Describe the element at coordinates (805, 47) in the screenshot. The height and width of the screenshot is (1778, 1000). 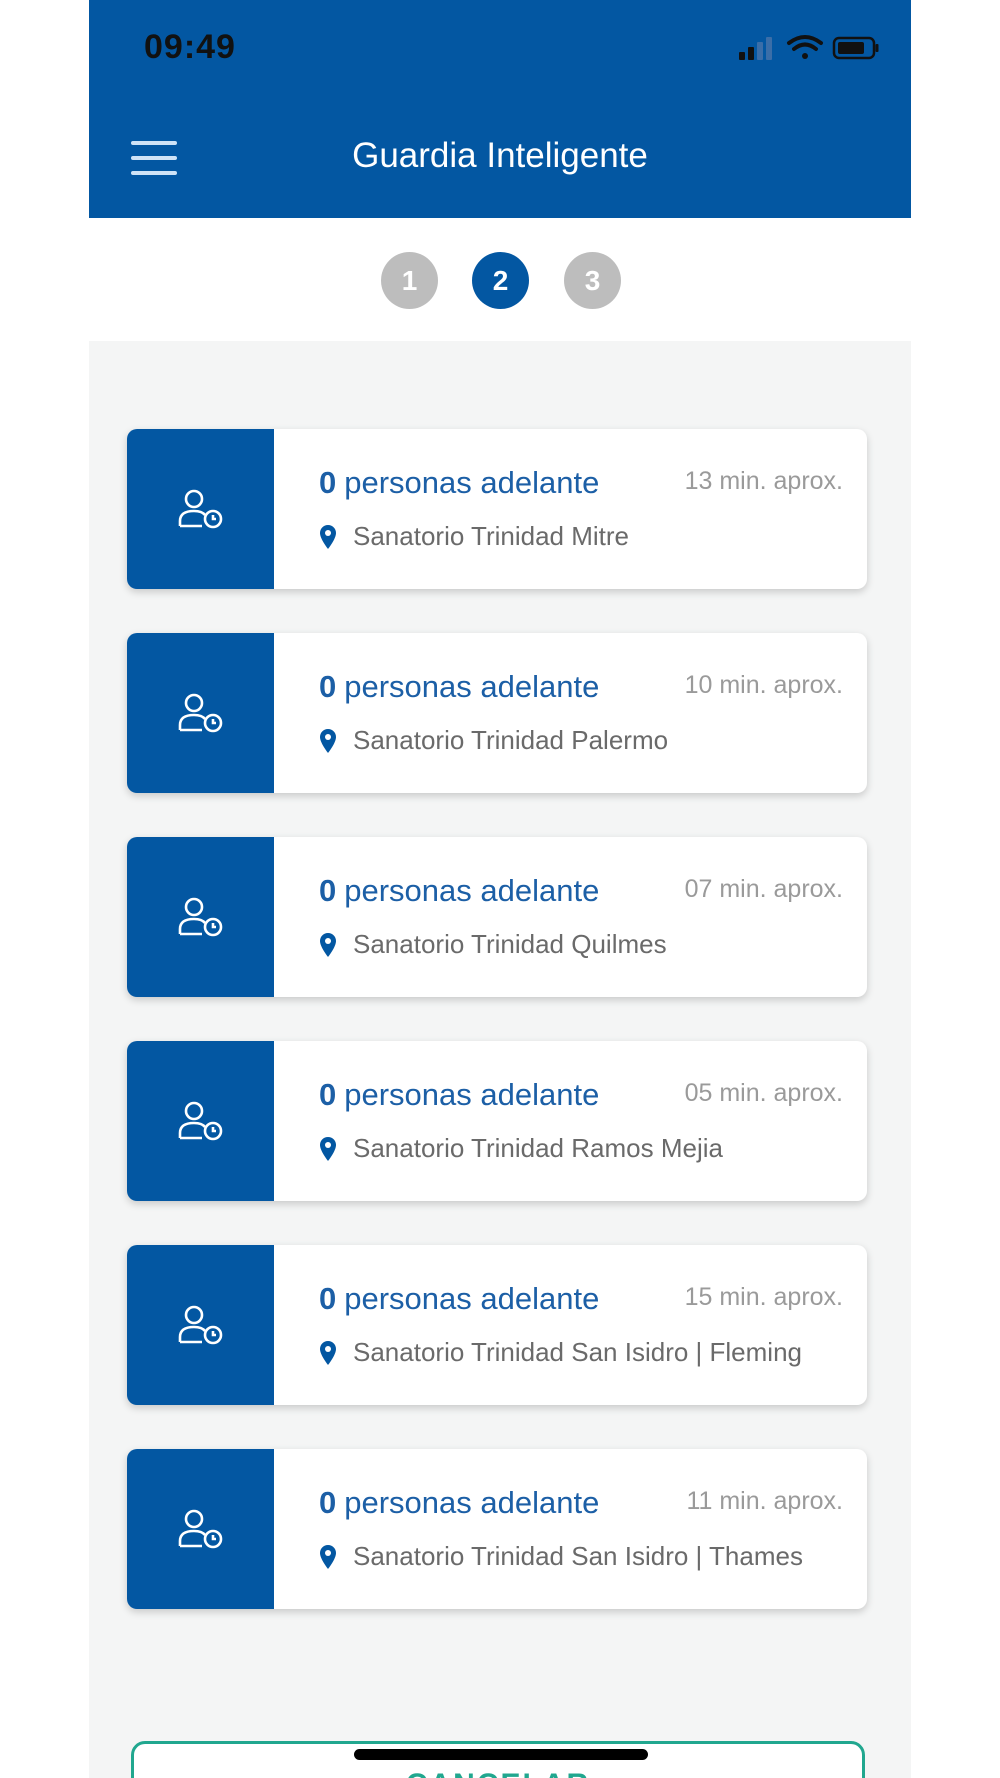
I see `wifi-icon` at that location.